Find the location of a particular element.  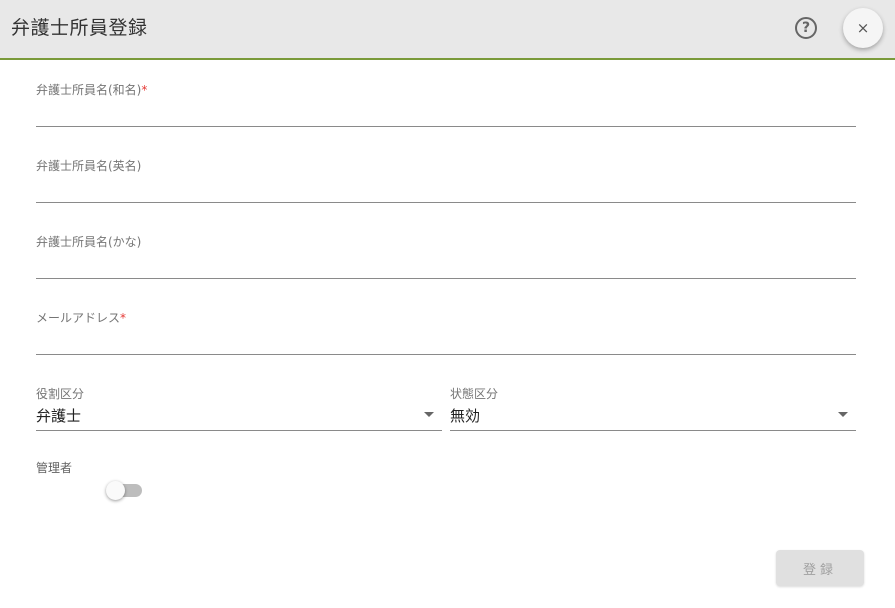

status-label: 状態区分 is located at coordinates (474, 394).